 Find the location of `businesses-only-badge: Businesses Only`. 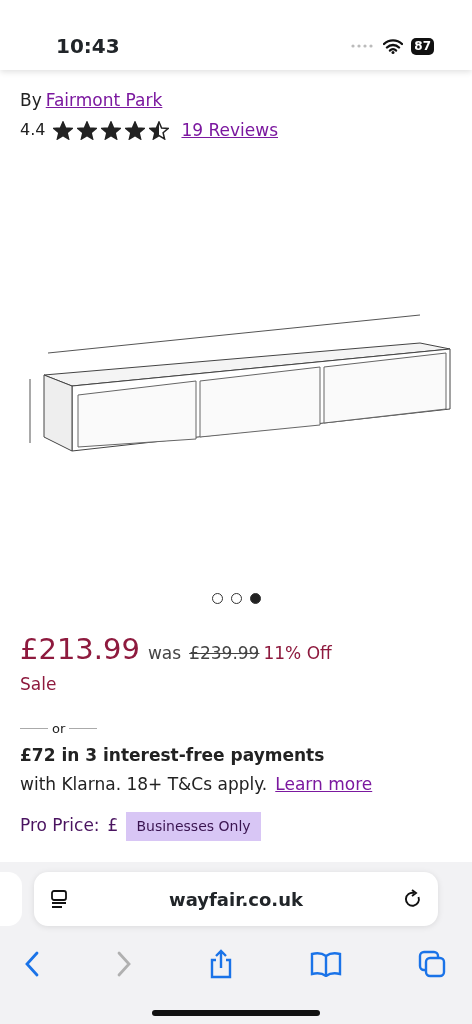

businesses-only-badge: Businesses Only is located at coordinates (193, 826).